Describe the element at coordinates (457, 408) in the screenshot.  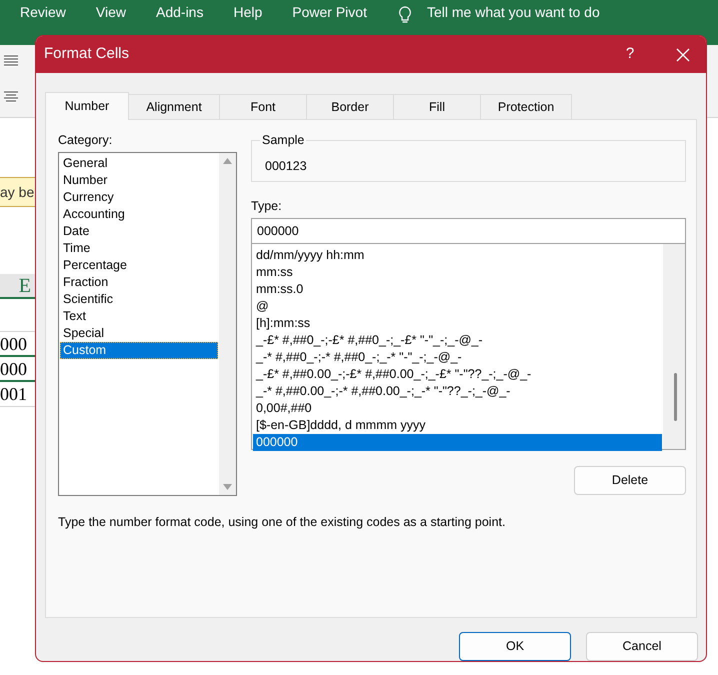
I see `format-item: 0,00#,##0` at that location.